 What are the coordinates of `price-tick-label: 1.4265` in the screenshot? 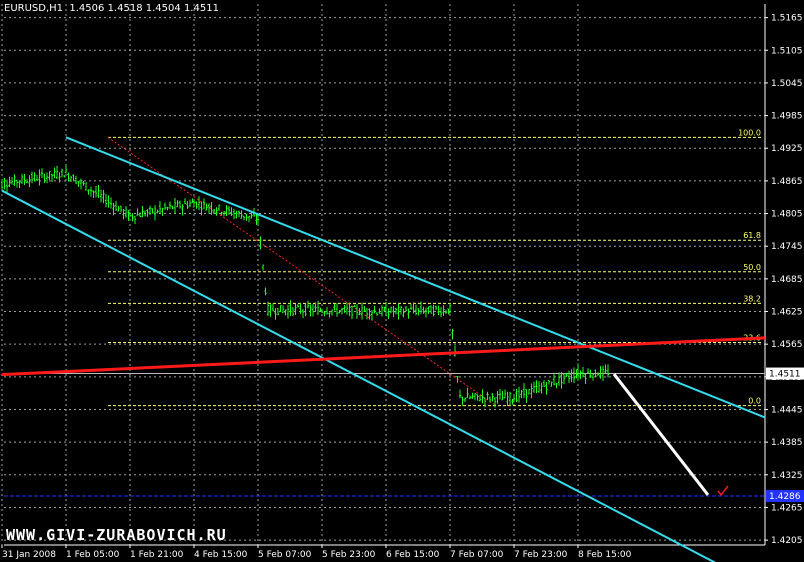 It's located at (787, 508).